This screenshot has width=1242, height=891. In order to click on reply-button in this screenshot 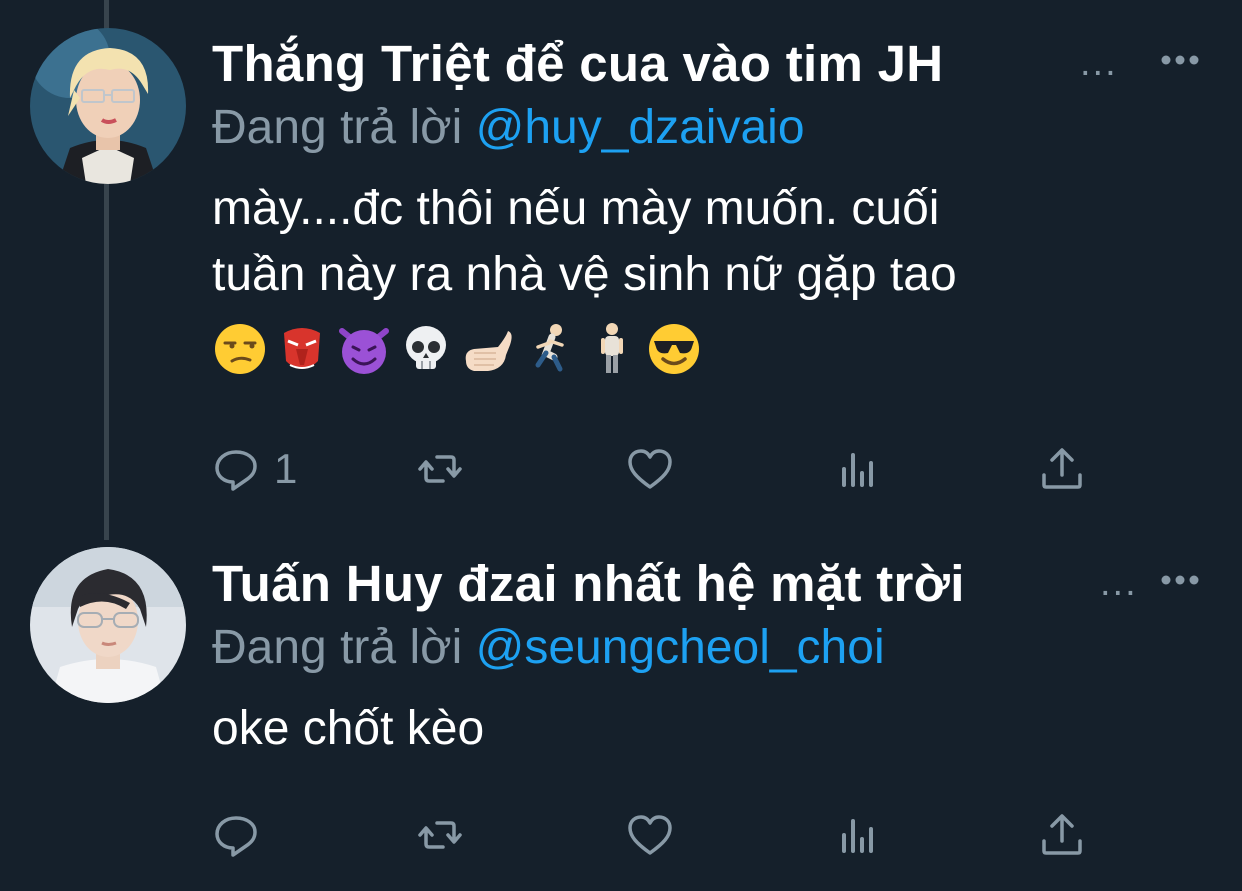, I will do `click(243, 835)`.